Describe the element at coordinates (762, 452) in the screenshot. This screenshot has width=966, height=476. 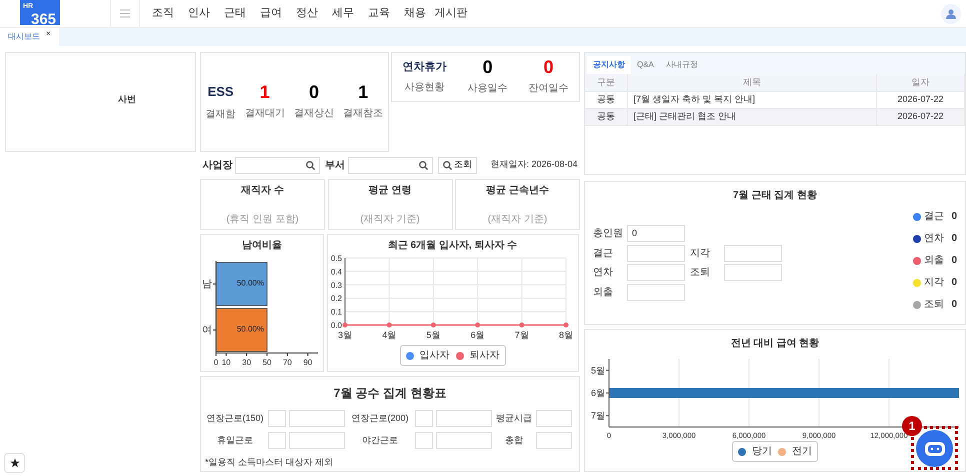
I see `legend-label: 당기` at that location.